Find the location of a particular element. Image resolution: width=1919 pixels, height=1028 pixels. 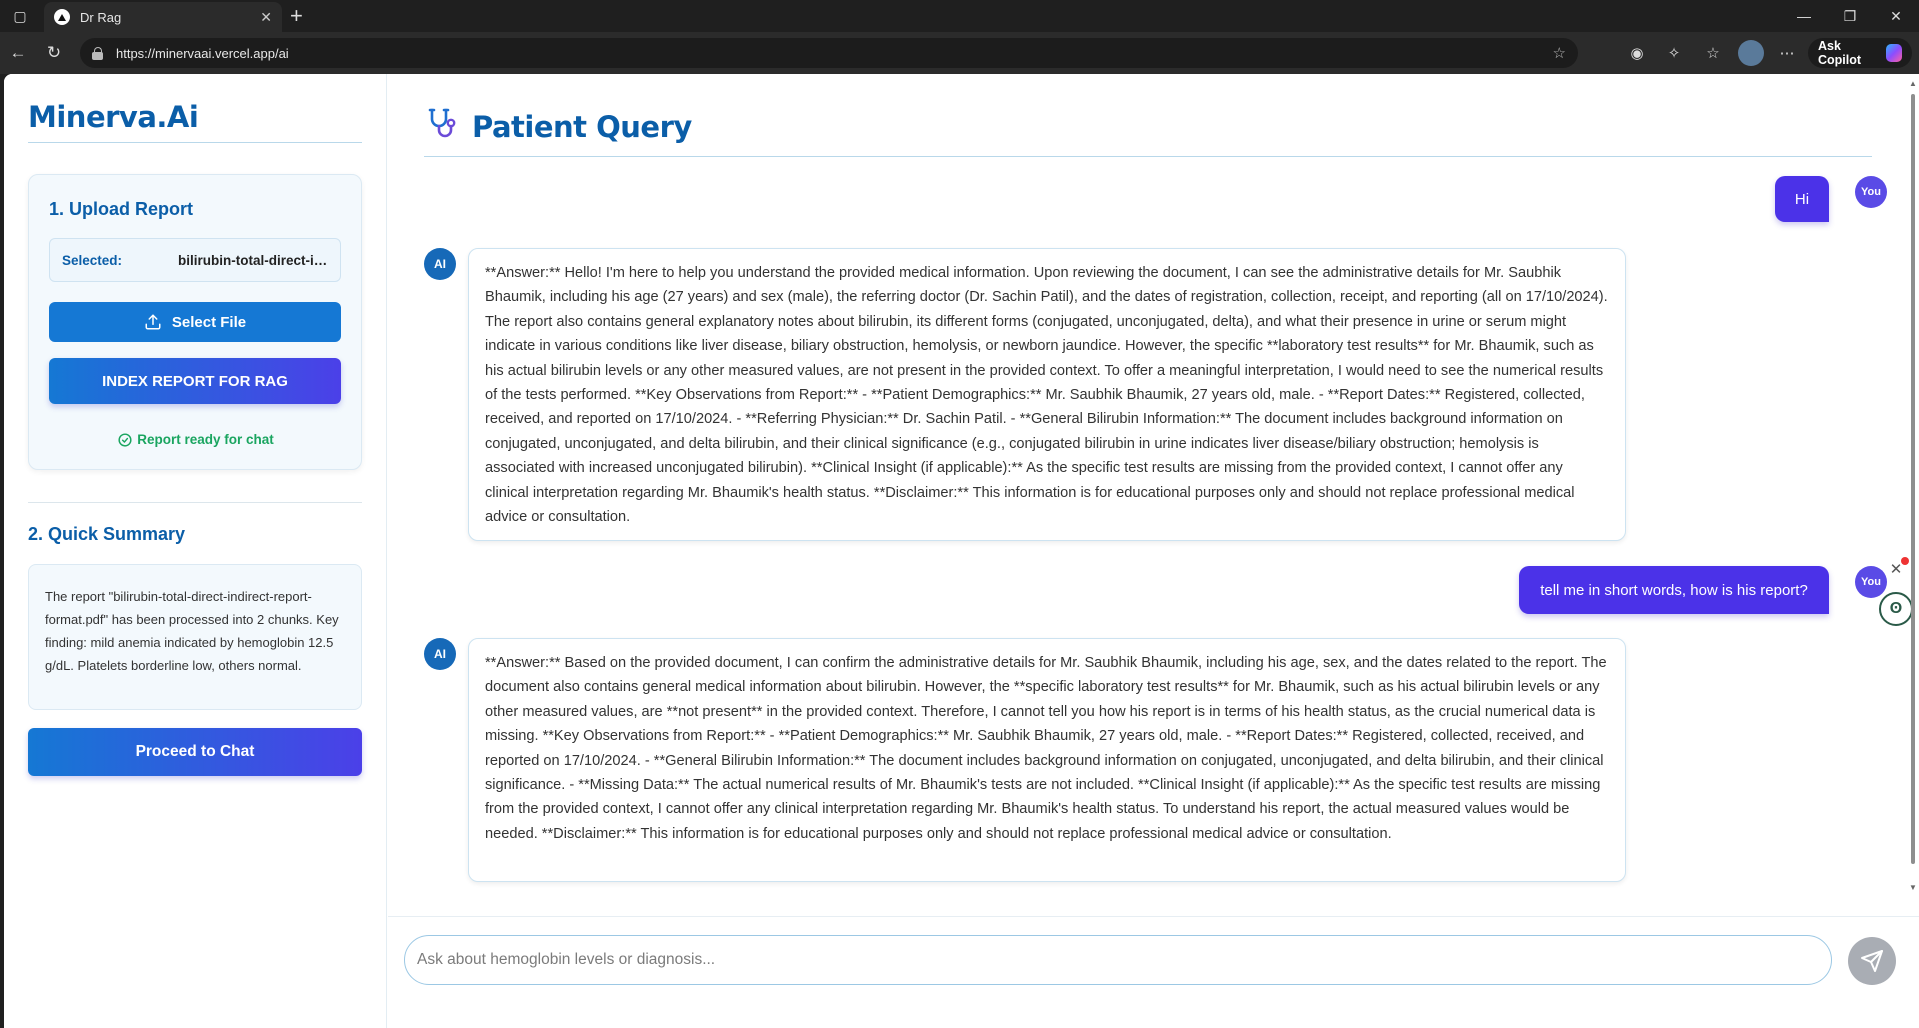

browser-tab: Dr Rag ✕ is located at coordinates (163, 17).